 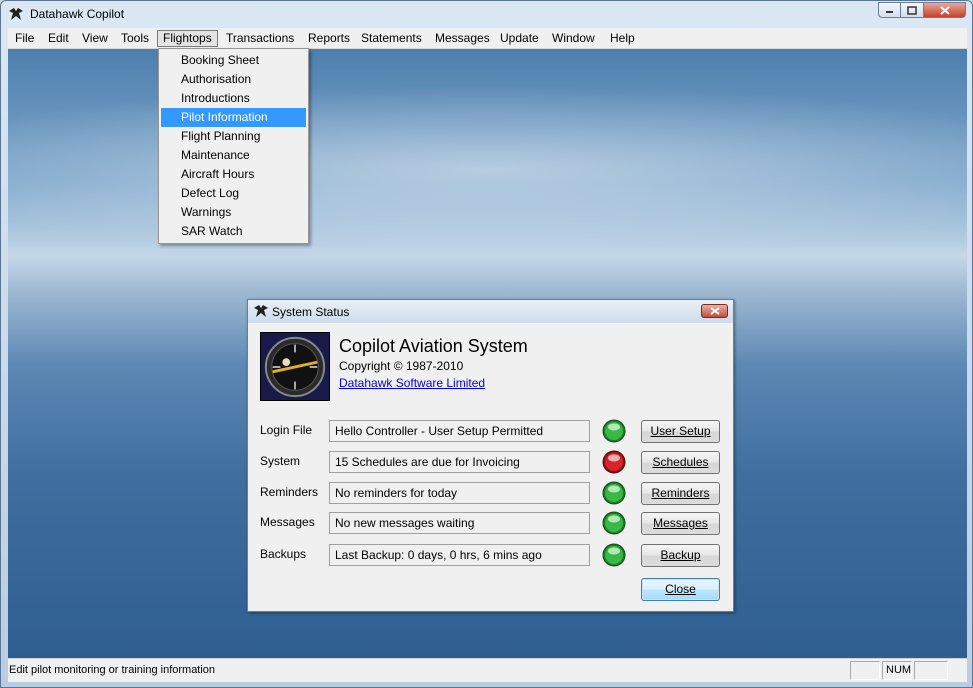 I want to click on backup-button: Backup, so click(x=680, y=555).